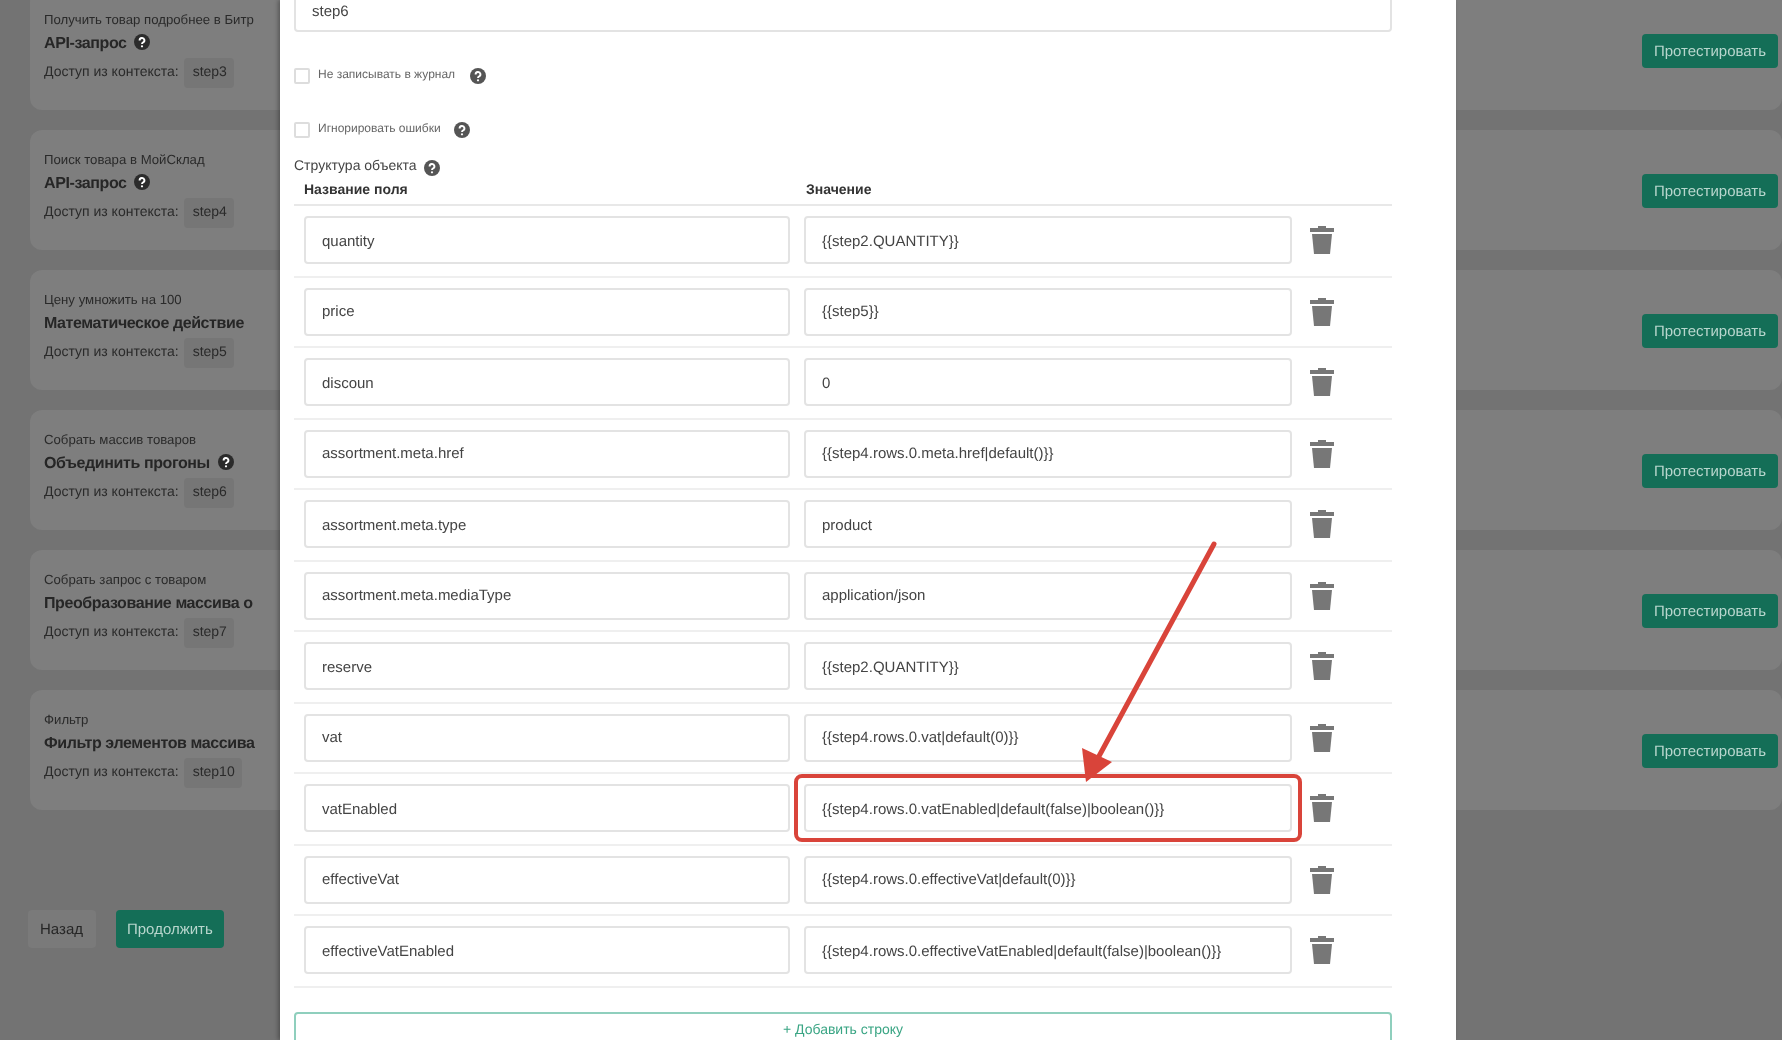 Image resolution: width=1782 pixels, height=1040 pixels. What do you see at coordinates (149, 742) in the screenshot?
I see `step-title: Фильтр элементов массива` at bounding box center [149, 742].